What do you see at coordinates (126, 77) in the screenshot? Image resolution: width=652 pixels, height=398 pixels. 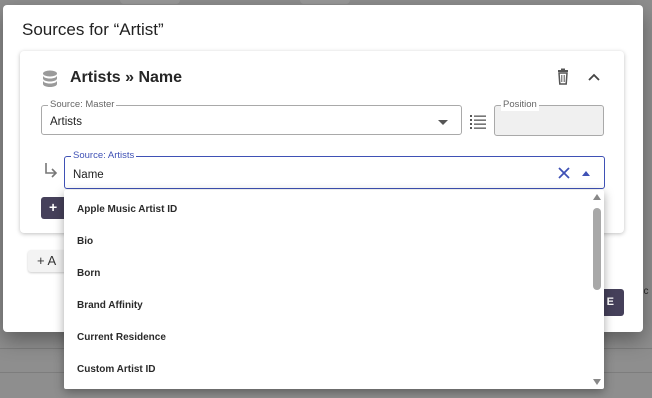 I see `card-title: Artists » Name` at bounding box center [126, 77].